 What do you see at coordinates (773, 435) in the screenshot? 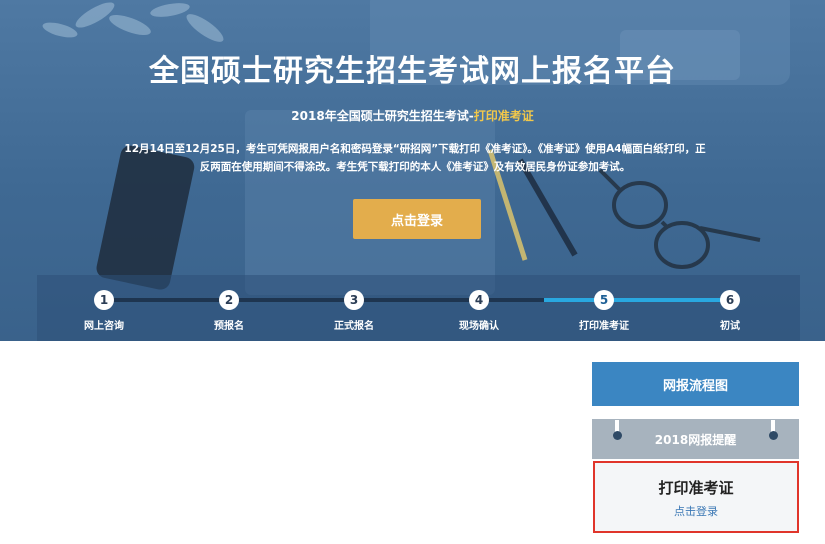
I see `binder-dot-right` at bounding box center [773, 435].